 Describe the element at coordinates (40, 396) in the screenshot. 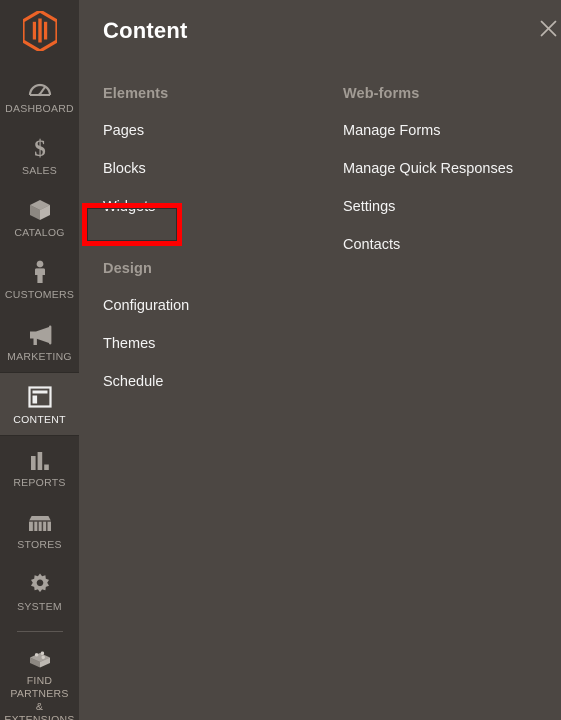

I see `layout-panel-icon` at that location.